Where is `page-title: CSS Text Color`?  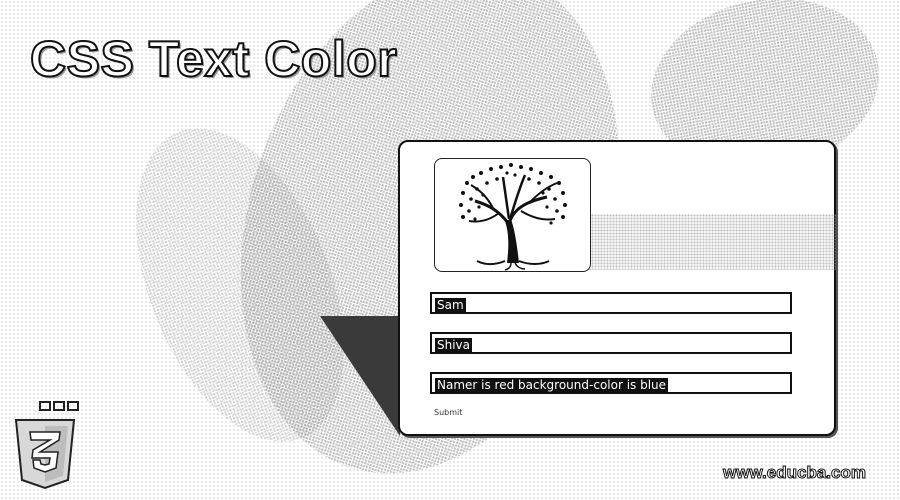 page-title: CSS Text Color is located at coordinates (213, 59).